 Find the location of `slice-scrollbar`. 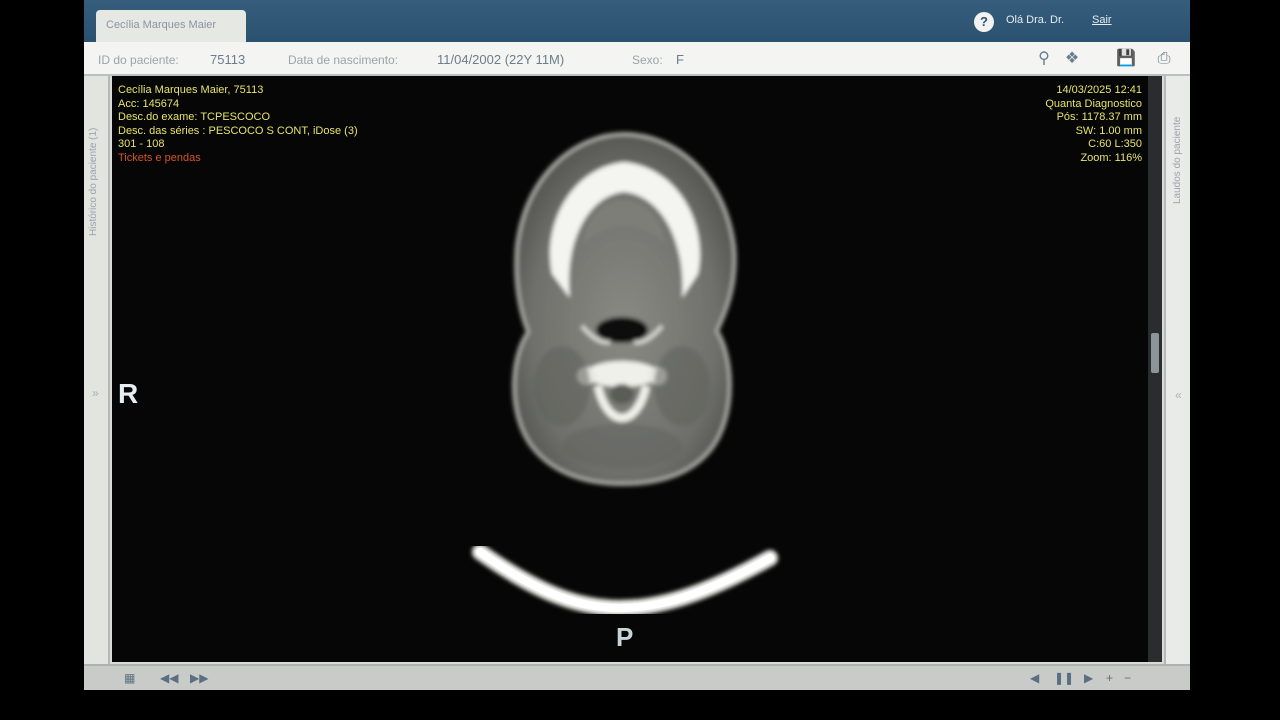

slice-scrollbar is located at coordinates (1155, 369).